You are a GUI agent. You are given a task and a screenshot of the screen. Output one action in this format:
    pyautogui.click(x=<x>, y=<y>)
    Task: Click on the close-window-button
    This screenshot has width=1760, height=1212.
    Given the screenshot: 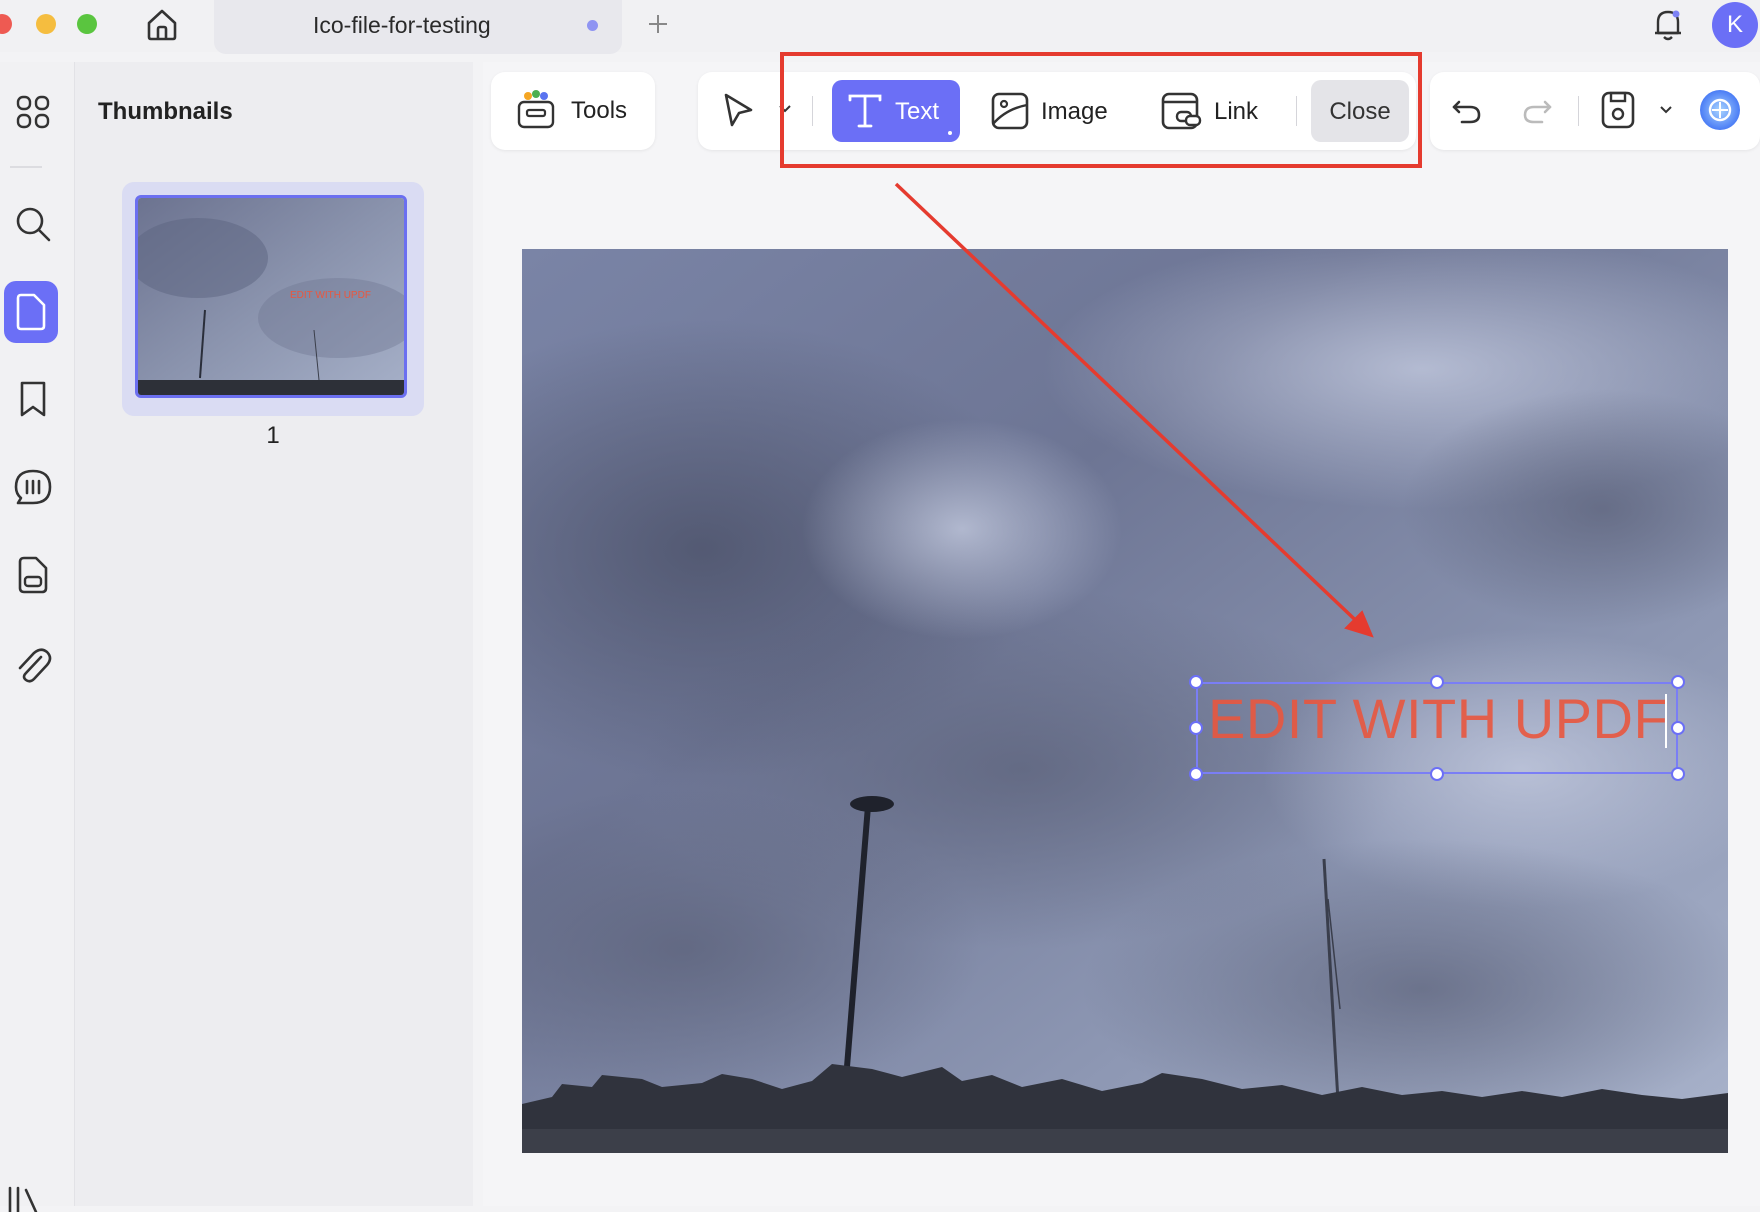 What is the action you would take?
    pyautogui.click(x=6, y=24)
    